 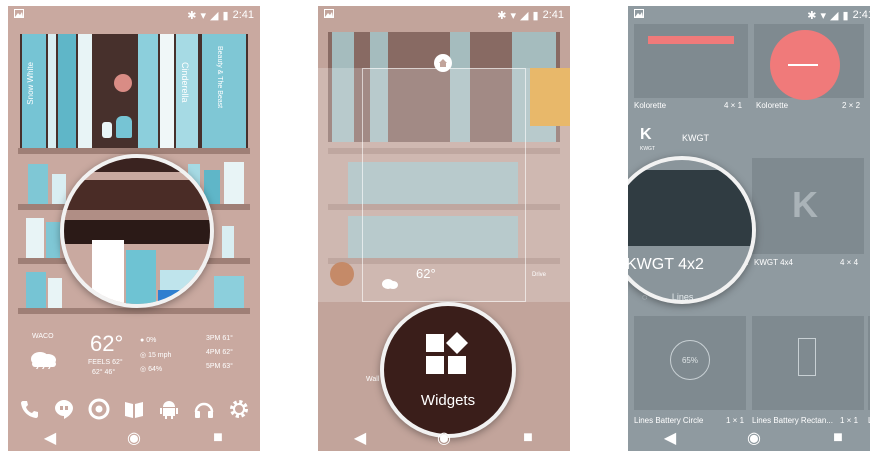 What do you see at coordinates (849, 262) in the screenshot?
I see `widget-size: 4 × 4` at bounding box center [849, 262].